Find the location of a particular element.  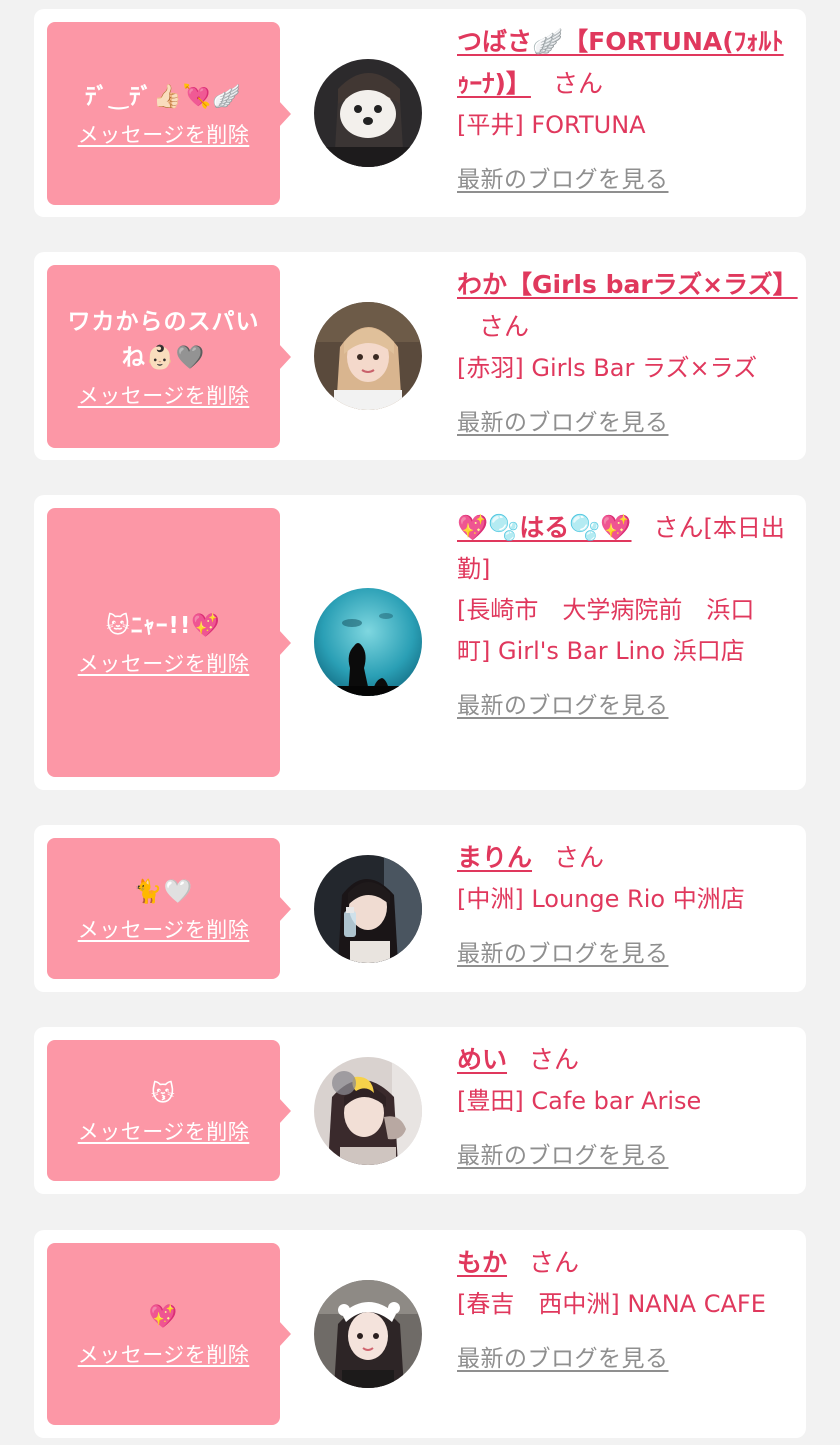

shop-label: [長崎市 大学病院前 浜口町] Girl's Bar Lino 浜口店 is located at coordinates (606, 630).